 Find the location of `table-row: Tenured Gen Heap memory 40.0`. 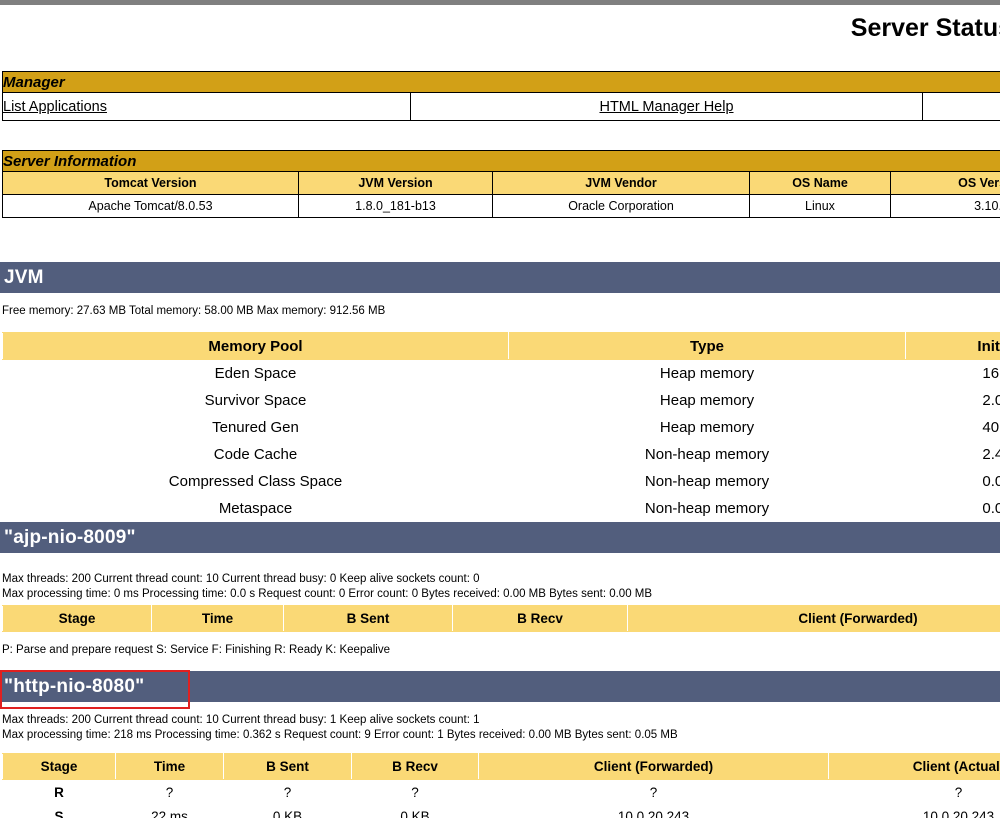

table-row: Tenured Gen Heap memory 40.0 is located at coordinates (501, 427).